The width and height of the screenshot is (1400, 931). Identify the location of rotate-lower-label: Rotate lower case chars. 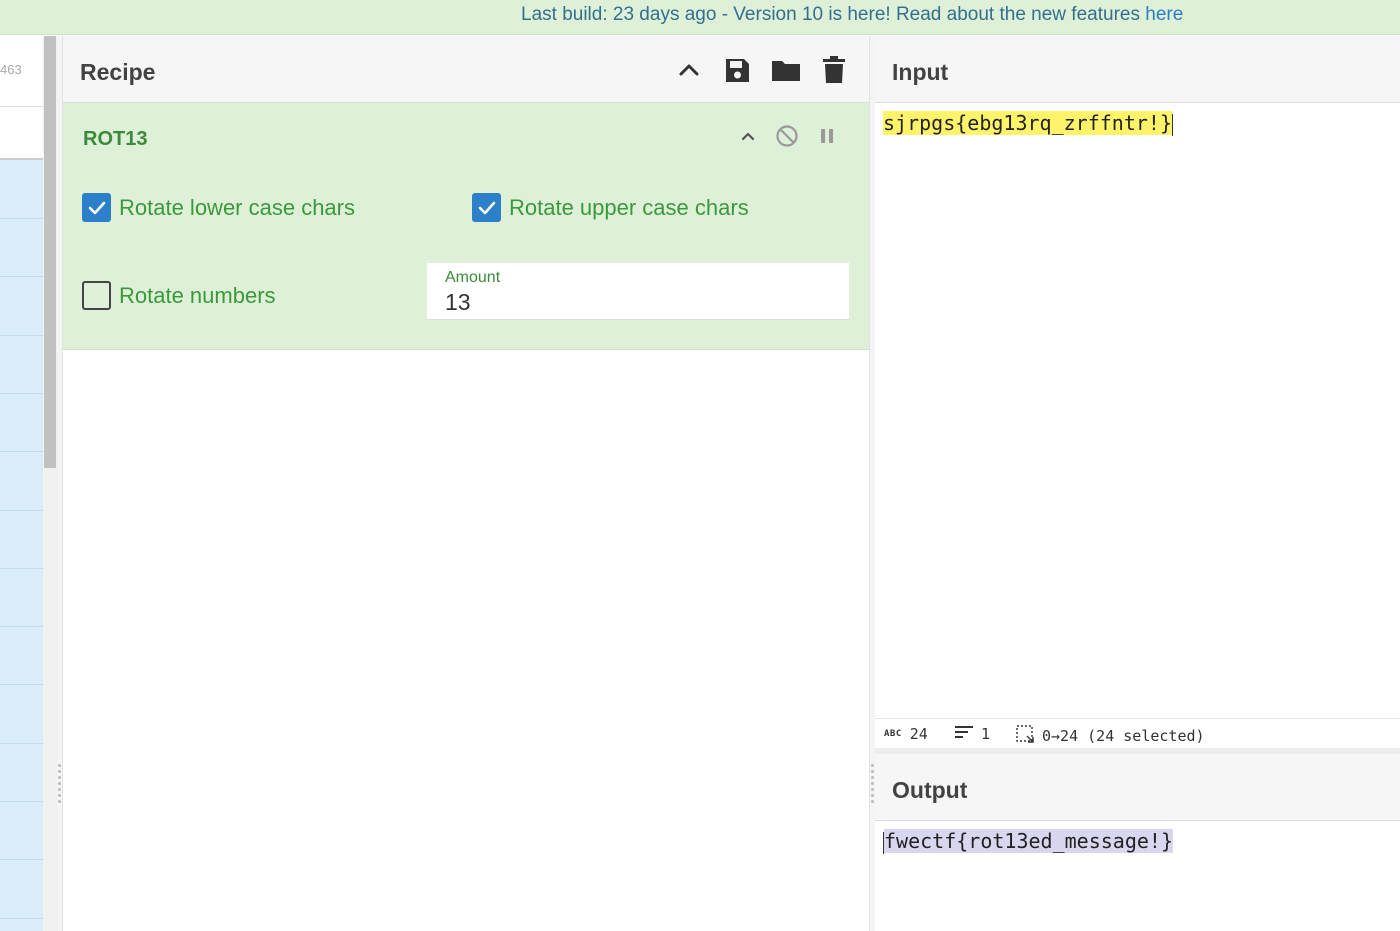
(237, 207).